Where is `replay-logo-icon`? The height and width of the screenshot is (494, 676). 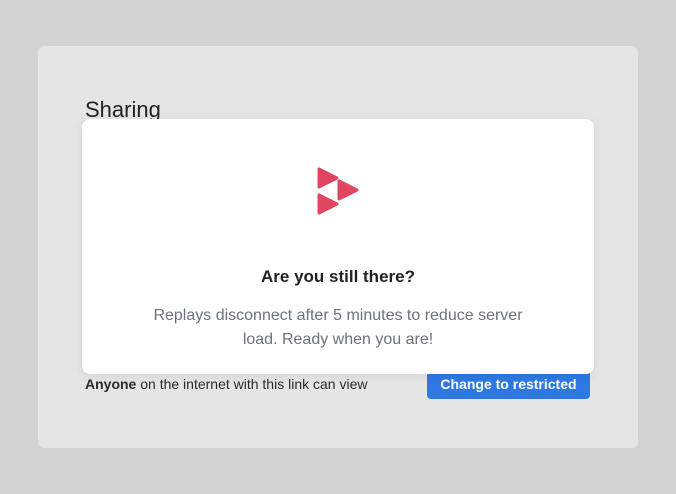 replay-logo-icon is located at coordinates (338, 191).